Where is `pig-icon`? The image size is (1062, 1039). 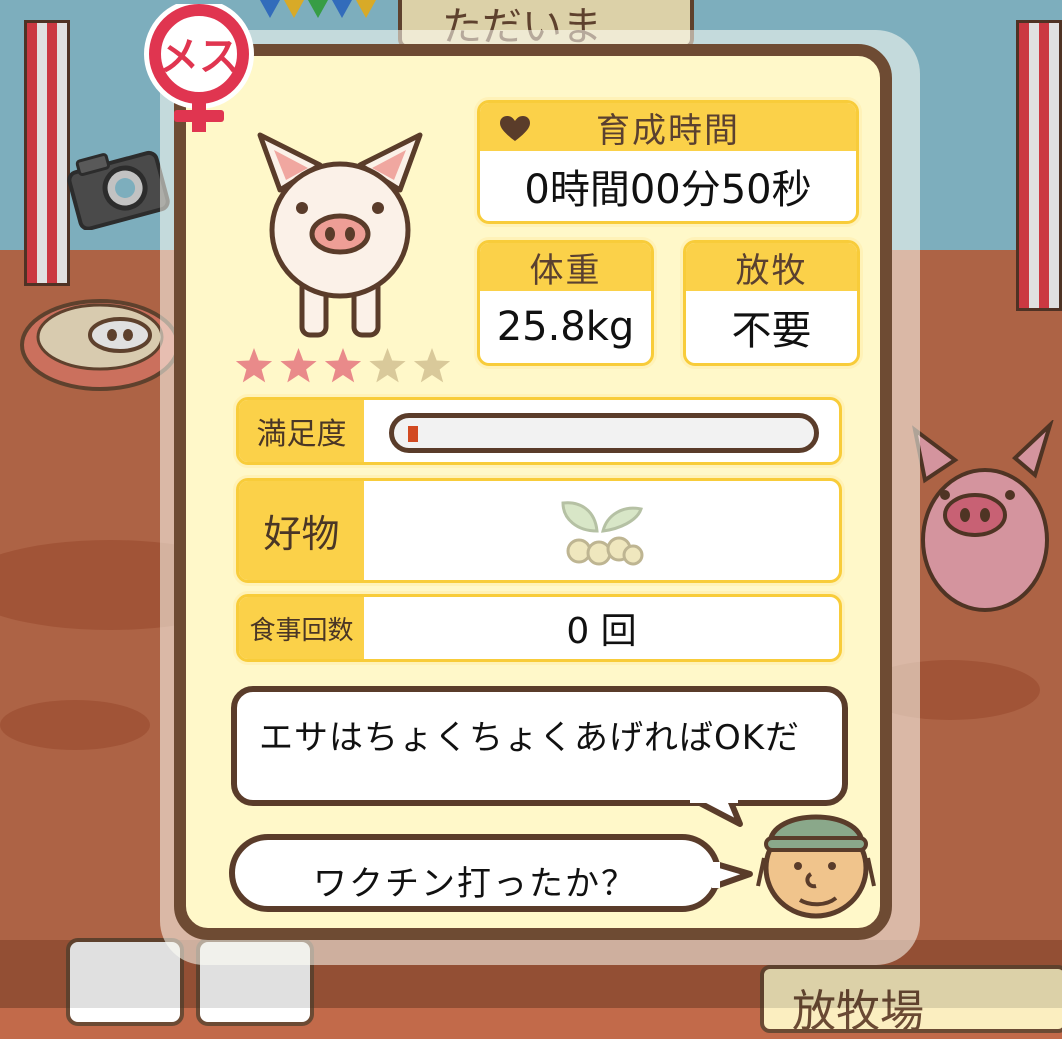
pig-icon is located at coordinates (340, 235).